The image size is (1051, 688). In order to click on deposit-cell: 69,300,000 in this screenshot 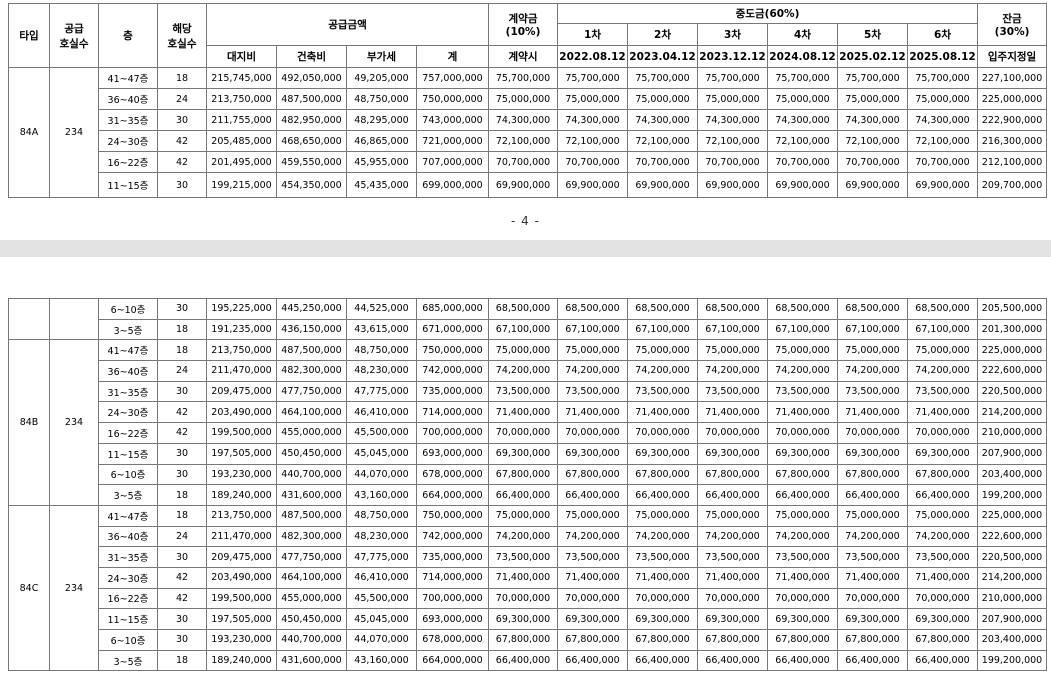, I will do `click(523, 453)`.